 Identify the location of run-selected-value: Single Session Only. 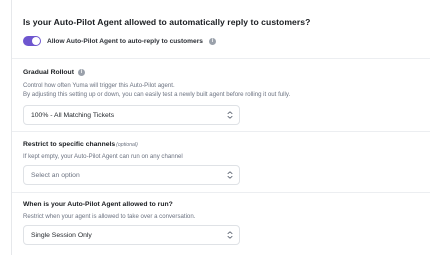
(61, 235).